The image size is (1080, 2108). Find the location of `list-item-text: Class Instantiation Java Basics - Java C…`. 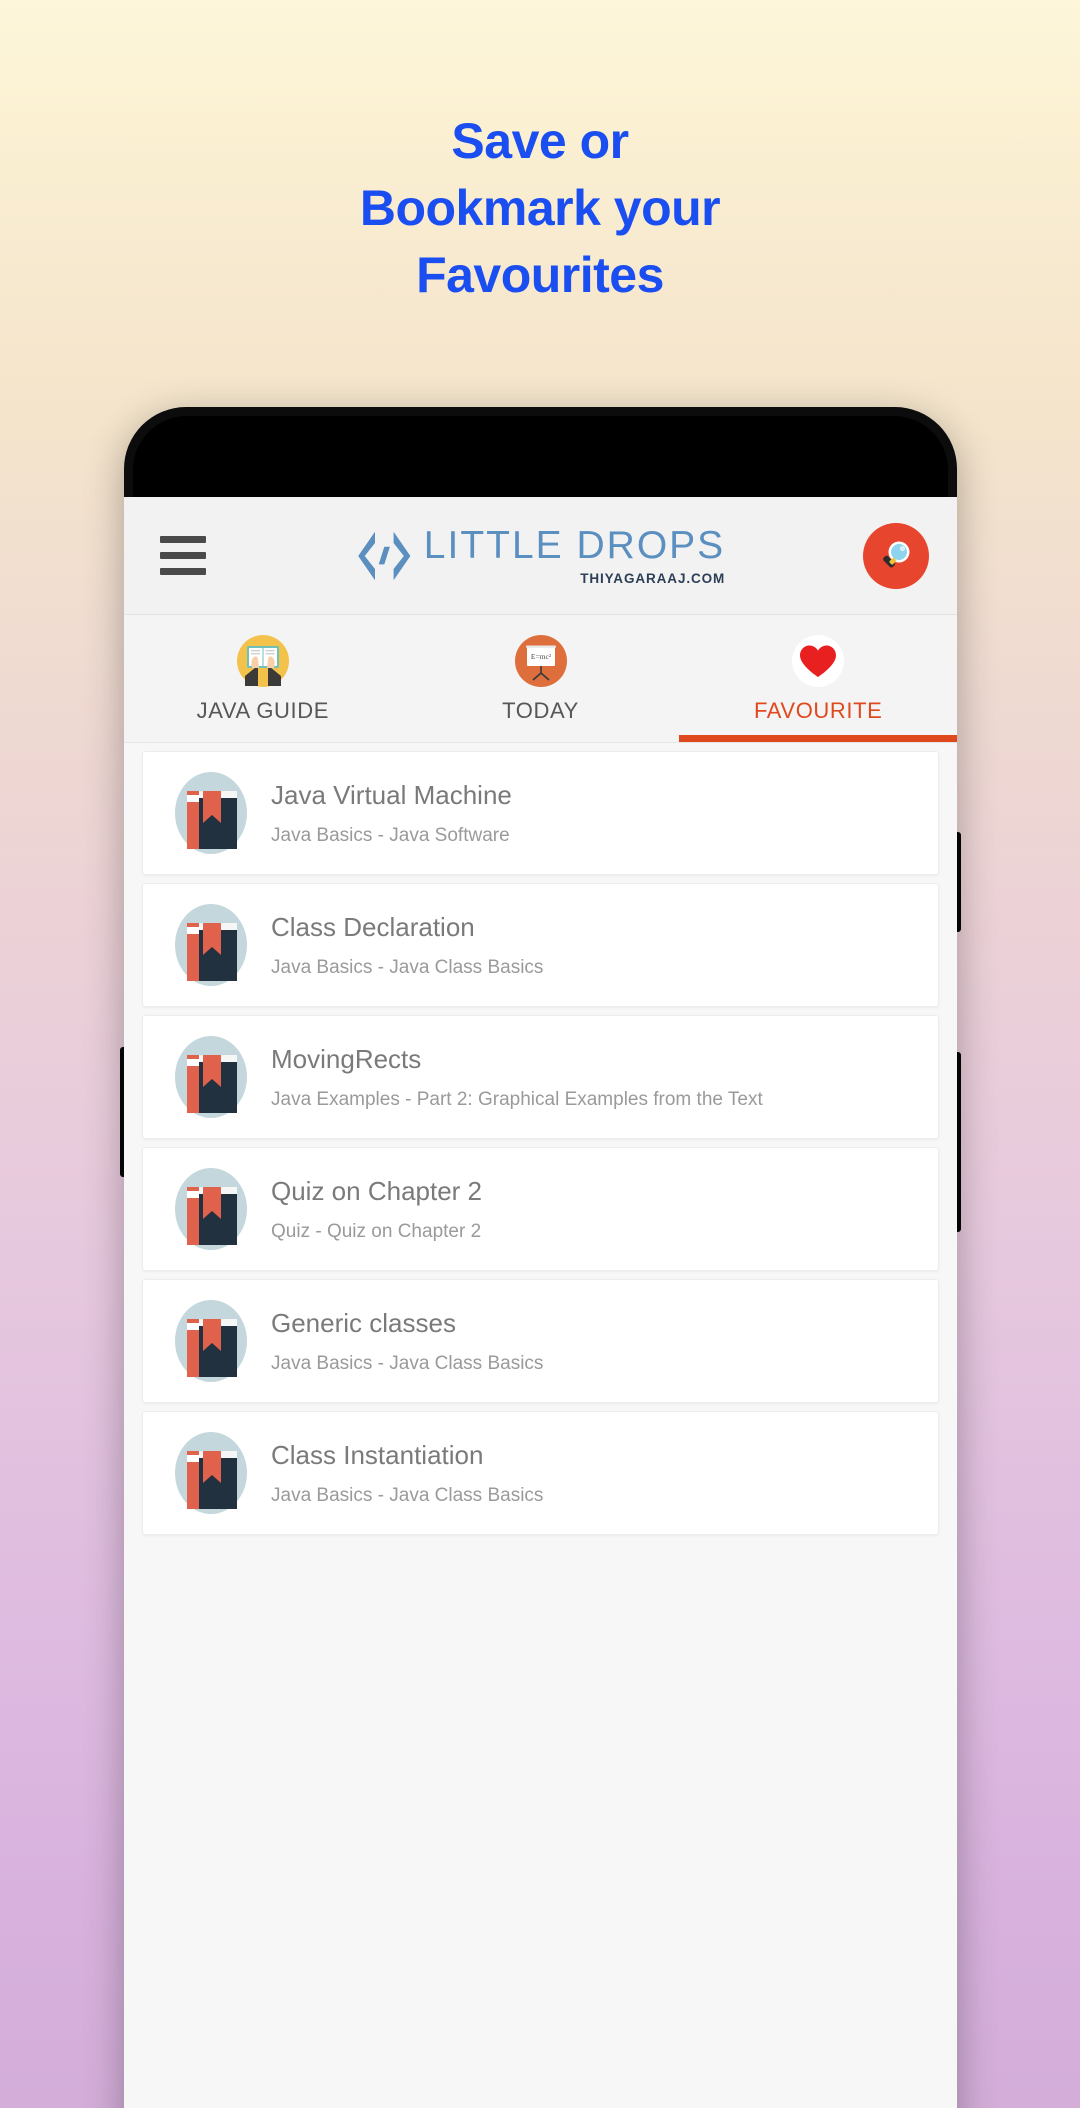

list-item-text: Class Instantiation Java Basics - Java C… is located at coordinates (407, 1473).